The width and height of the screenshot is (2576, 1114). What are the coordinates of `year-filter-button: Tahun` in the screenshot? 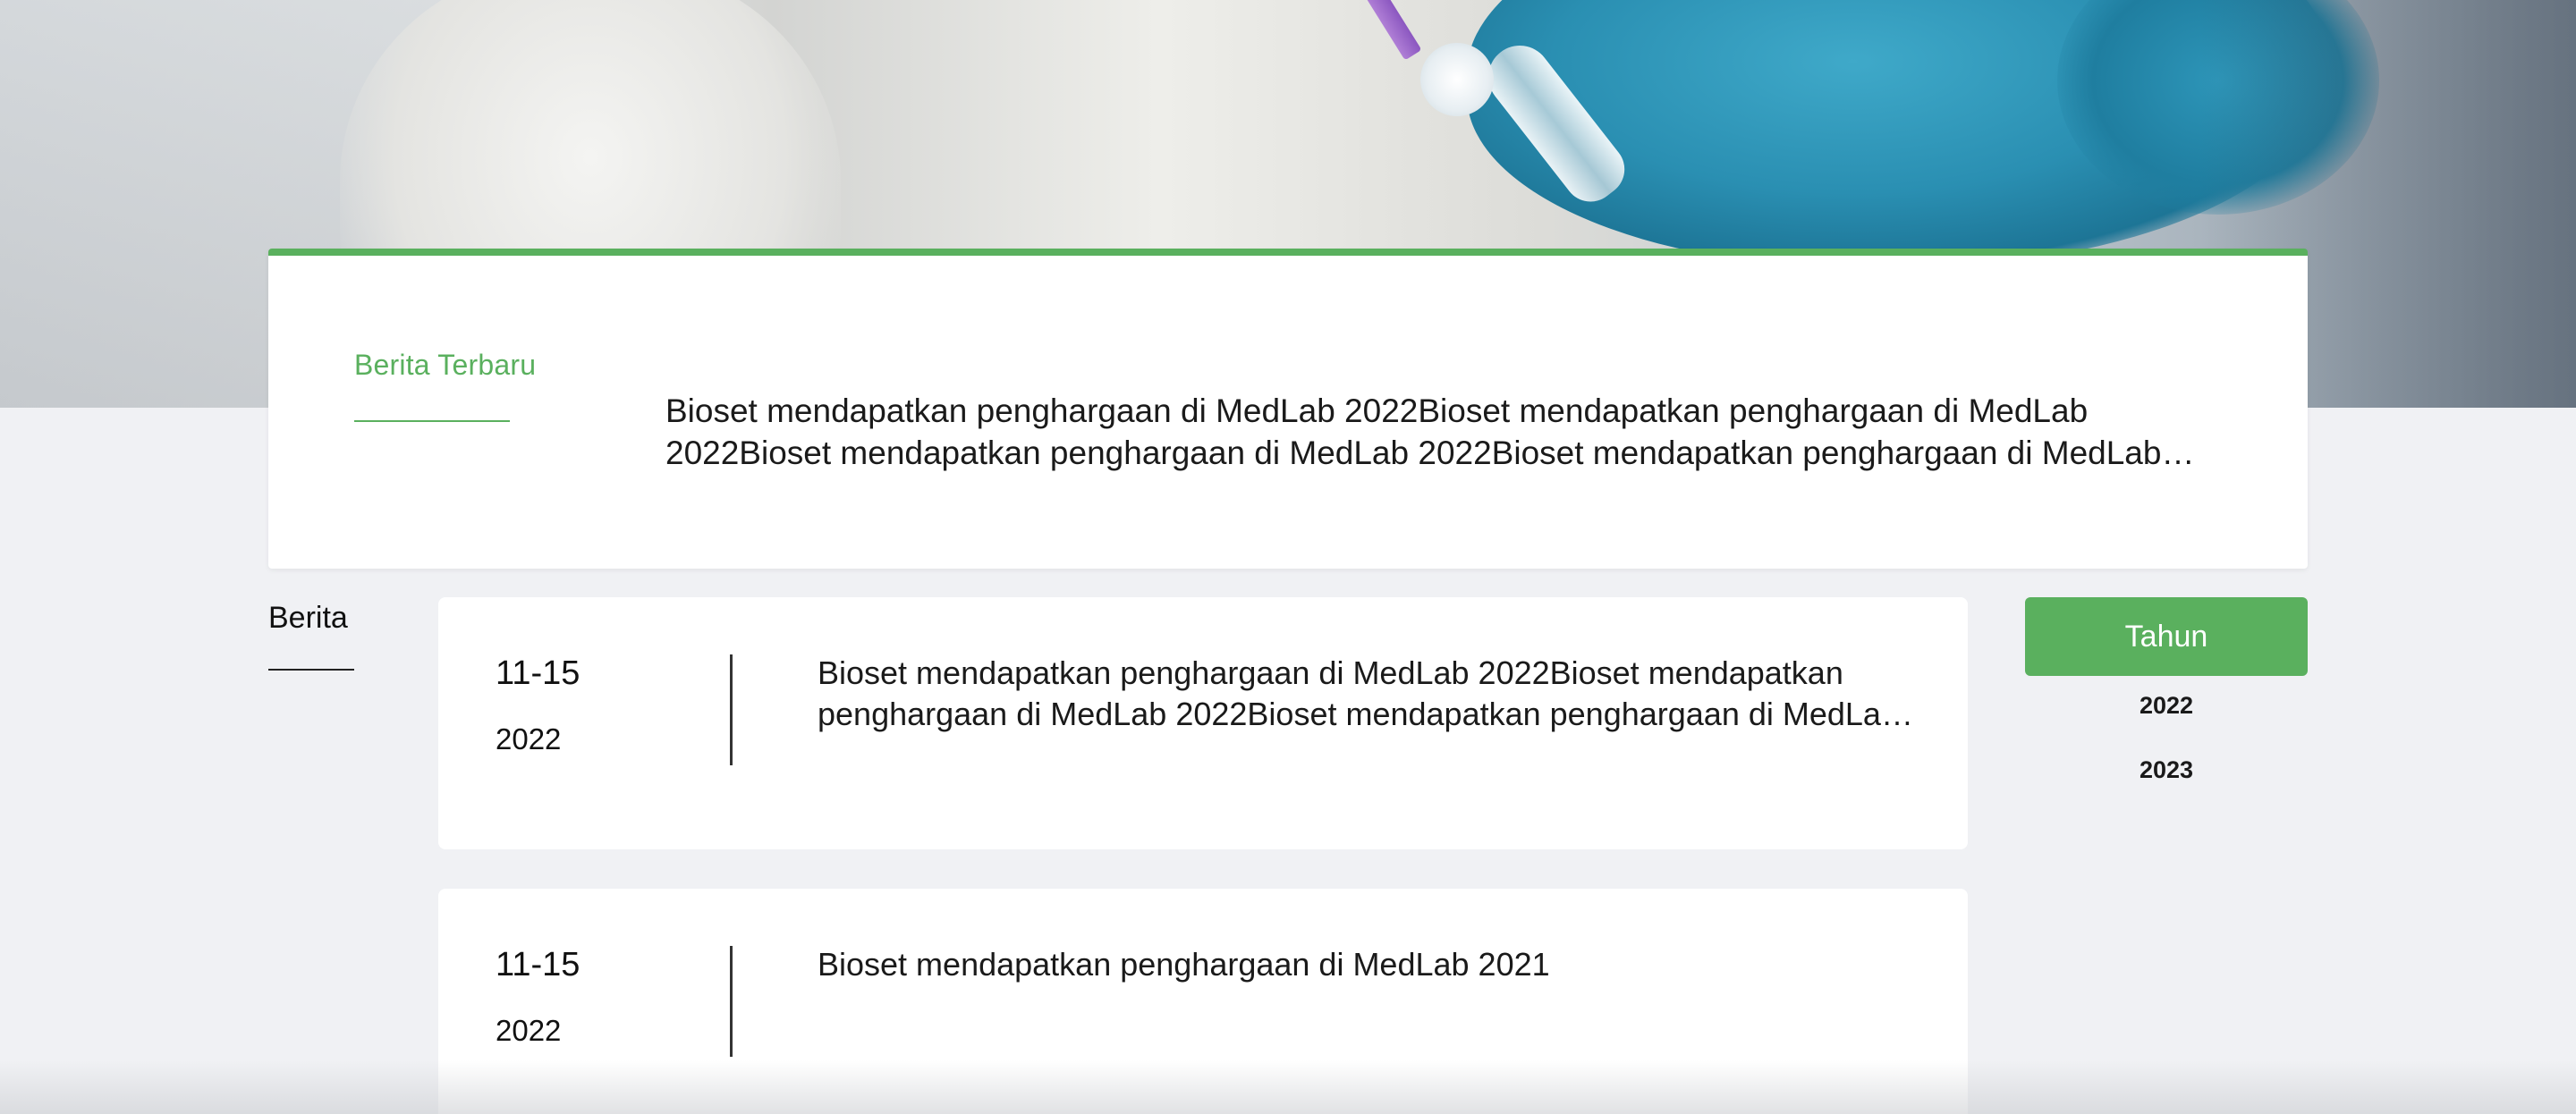 It's located at (2166, 637).